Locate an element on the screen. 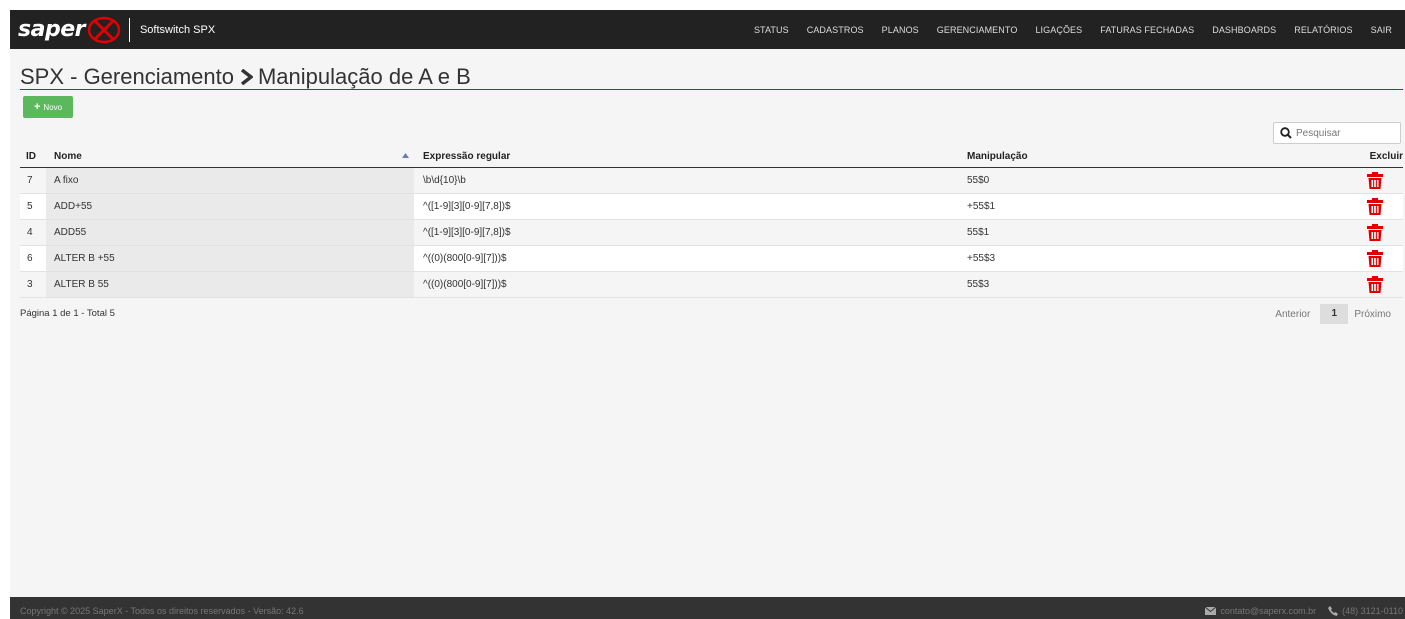 The height and width of the screenshot is (619, 1405). cell-name: ALTER B +55 is located at coordinates (84, 258).